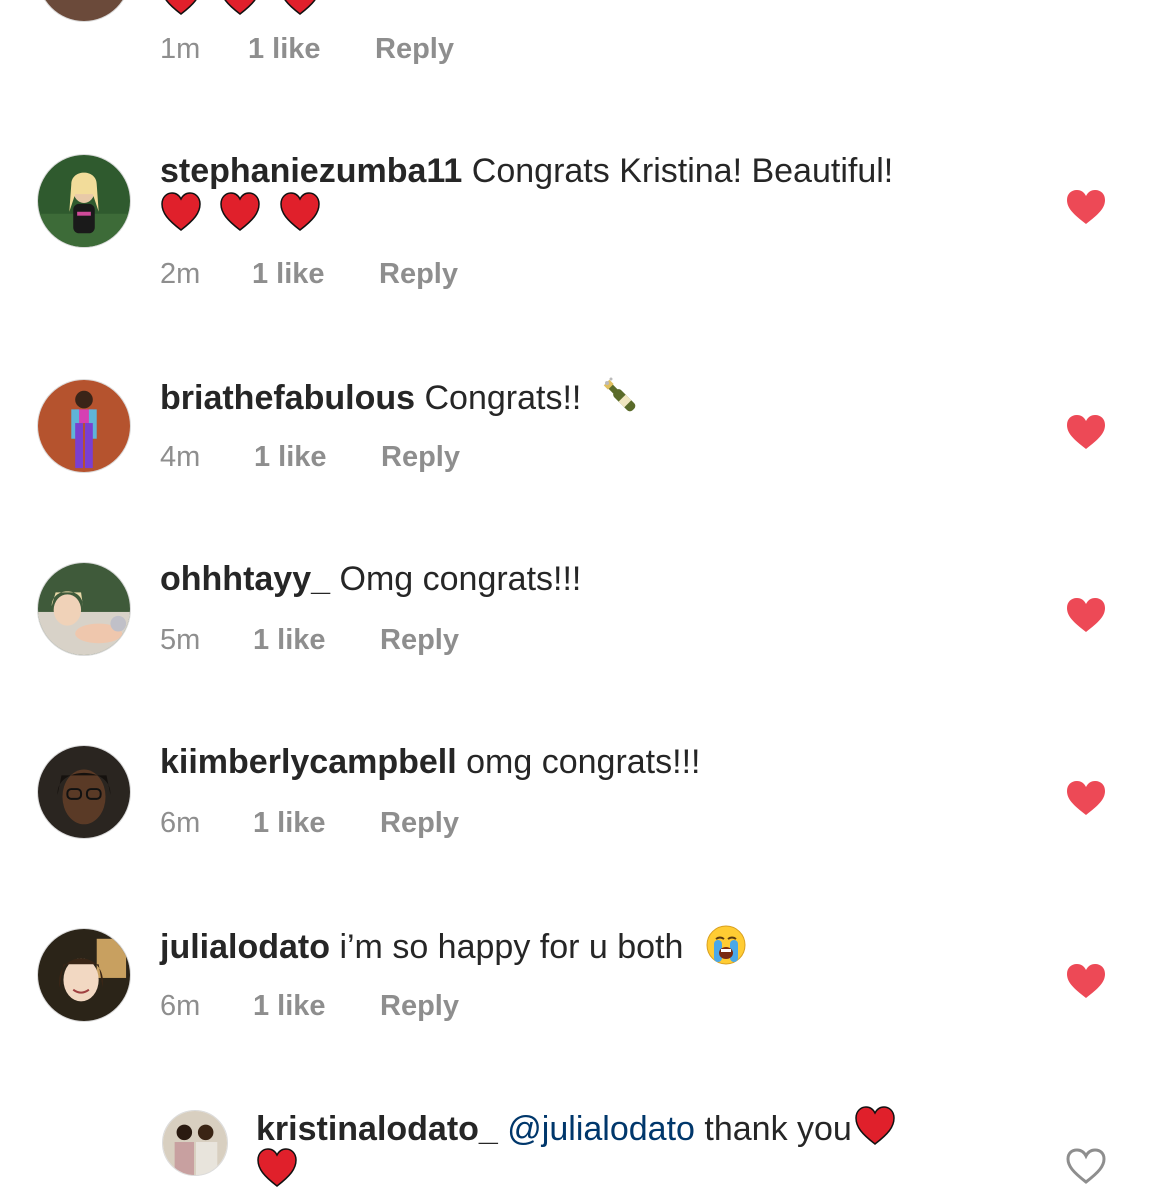 Image resolution: width=1170 pixels, height=1192 pixels. What do you see at coordinates (377, 1129) in the screenshot?
I see `comment-username: kristinalodato_` at bounding box center [377, 1129].